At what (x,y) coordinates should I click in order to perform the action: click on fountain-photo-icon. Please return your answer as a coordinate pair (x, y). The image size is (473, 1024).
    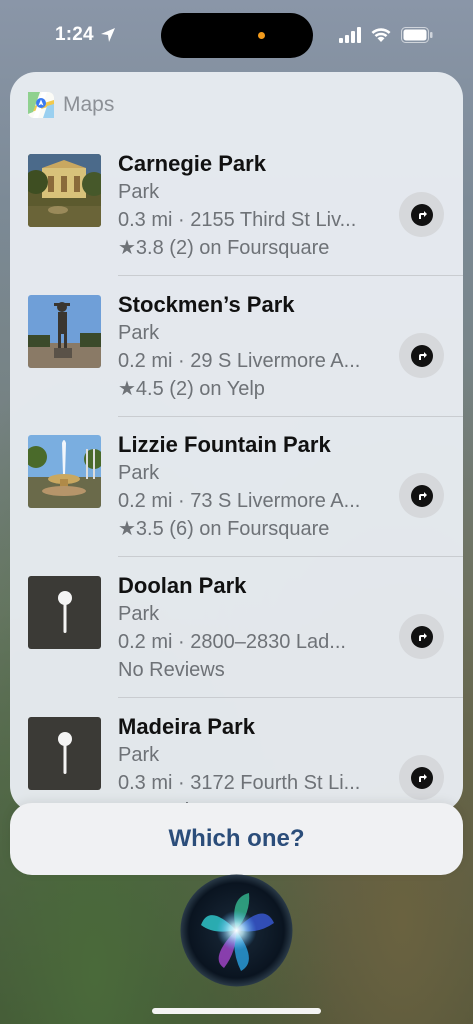
    Looking at the image, I should click on (64, 471).